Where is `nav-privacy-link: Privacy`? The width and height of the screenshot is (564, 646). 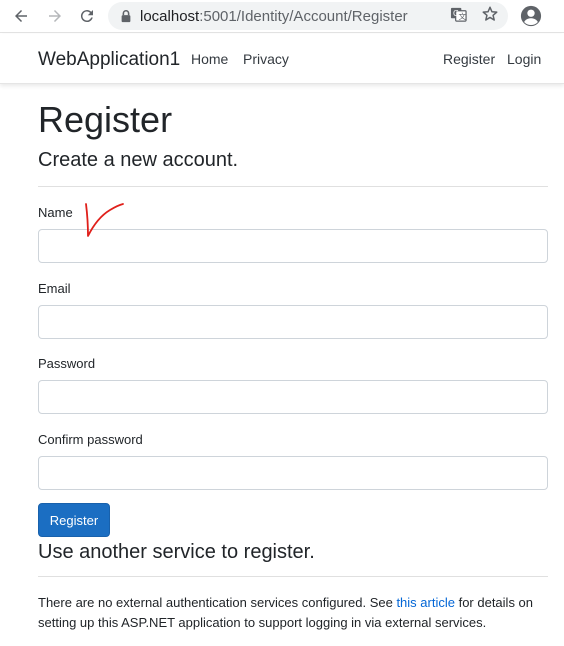
nav-privacy-link: Privacy is located at coordinates (266, 59).